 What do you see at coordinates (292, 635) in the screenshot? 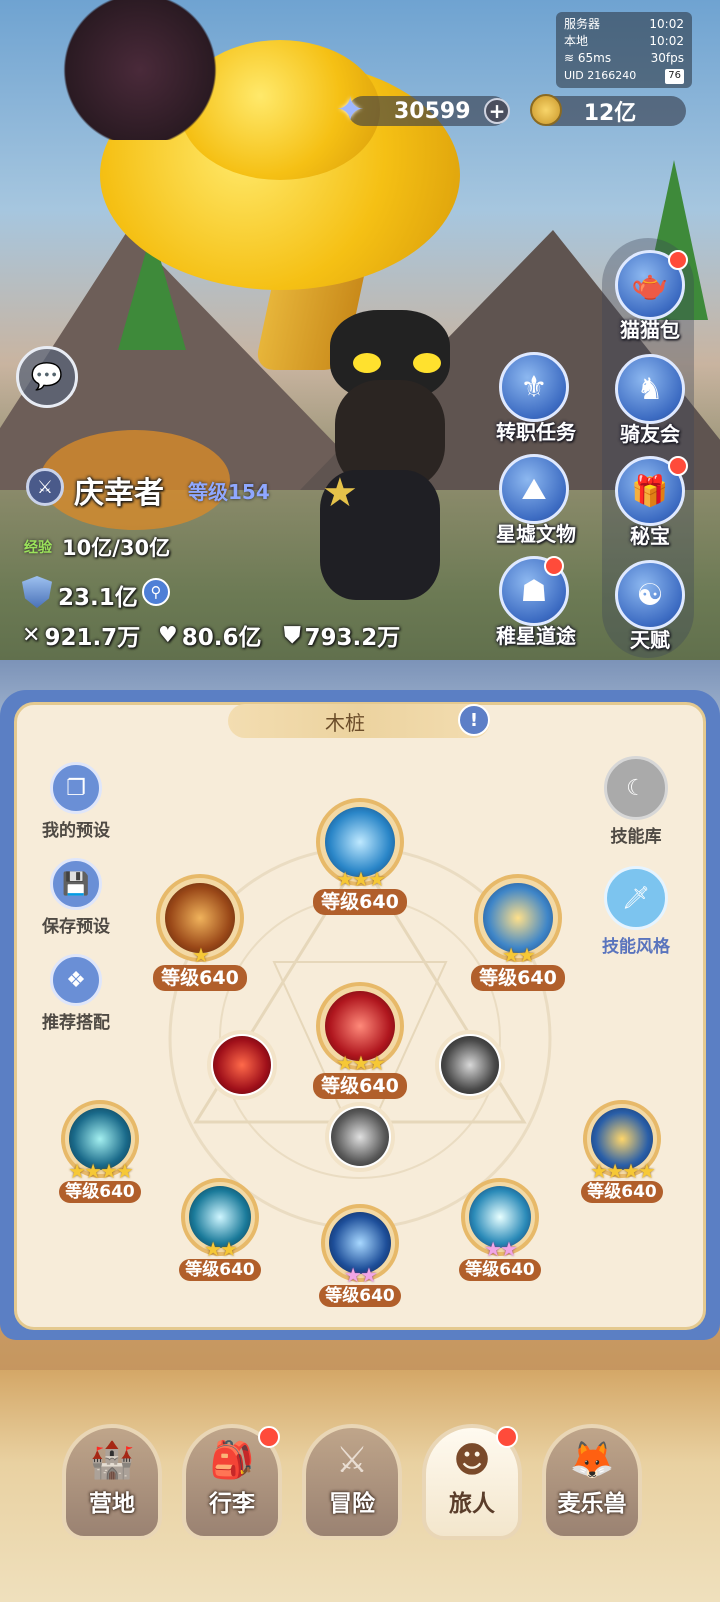
I see `shield-icon: ⛊` at bounding box center [292, 635].